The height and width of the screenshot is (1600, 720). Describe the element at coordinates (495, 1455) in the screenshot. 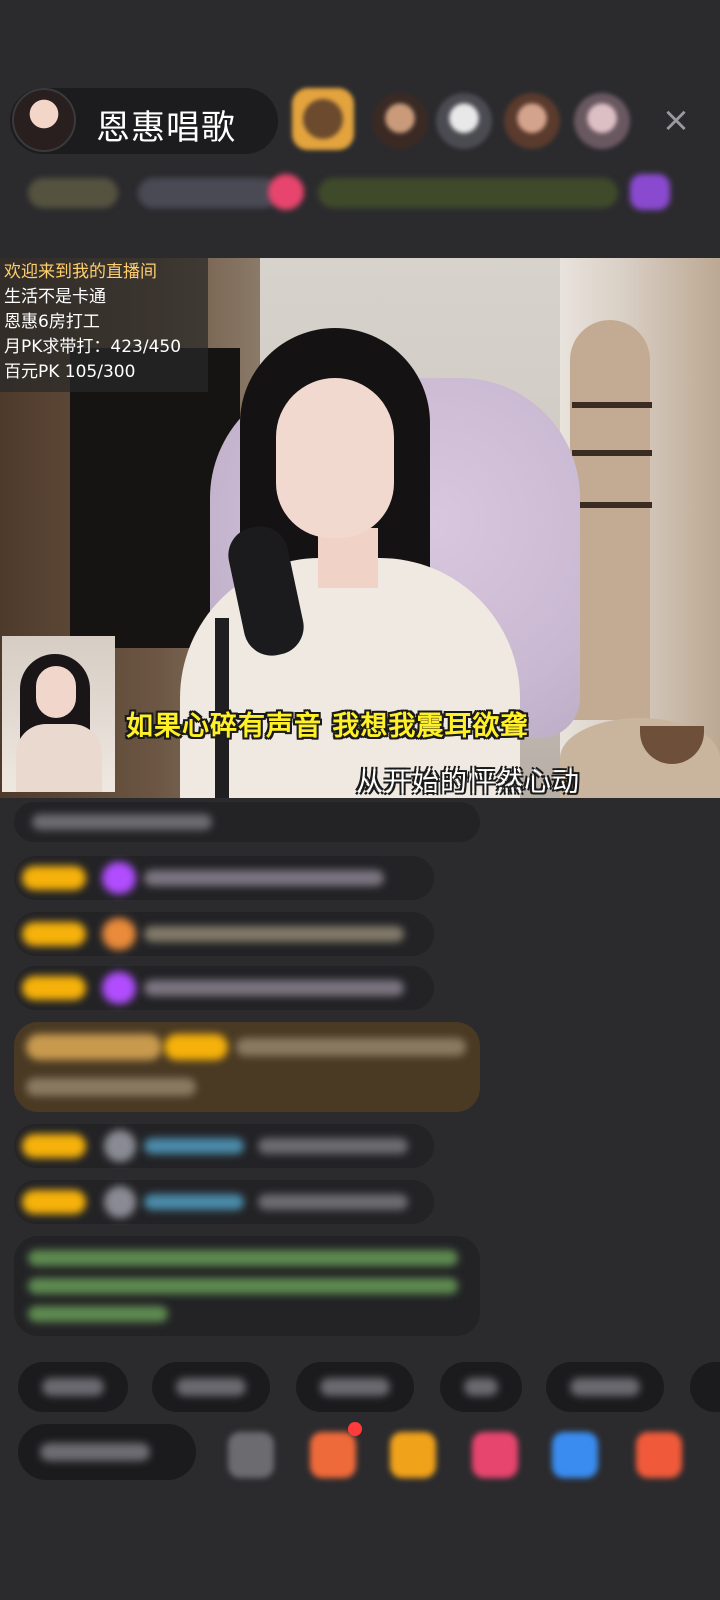

I see `heart-icon` at that location.